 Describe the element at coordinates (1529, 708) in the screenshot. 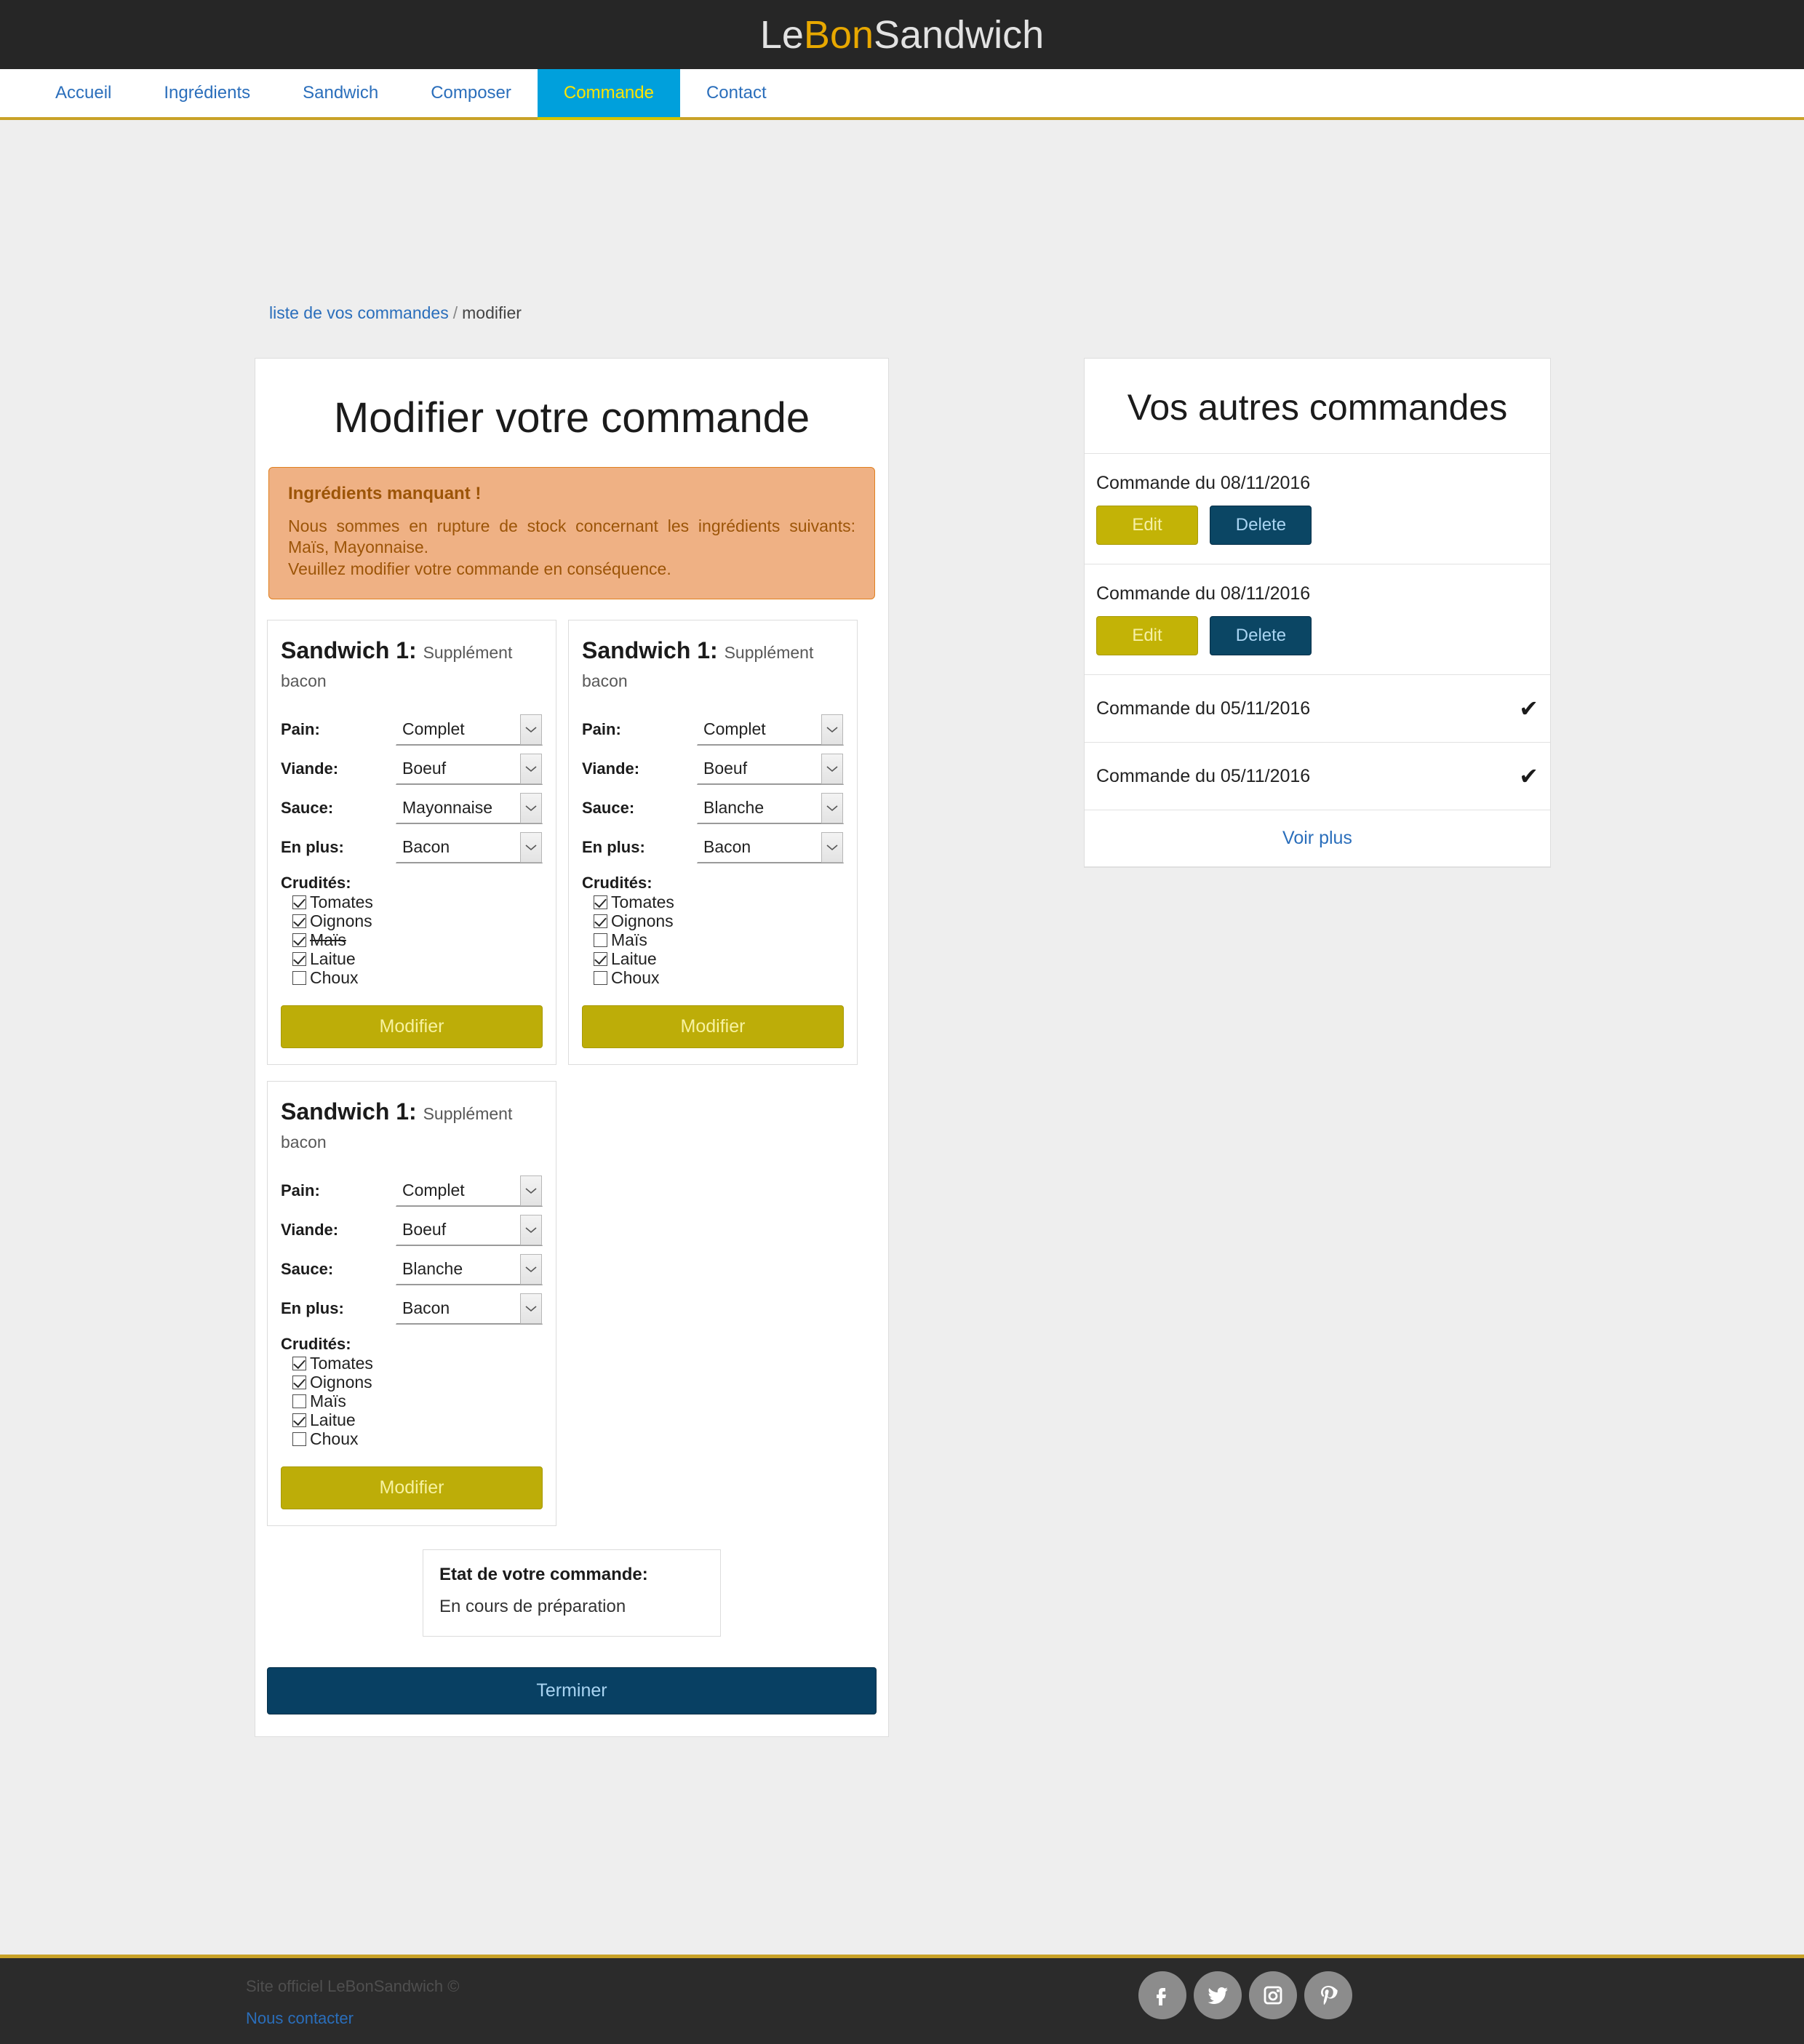

I see `check-icon: ✔` at that location.